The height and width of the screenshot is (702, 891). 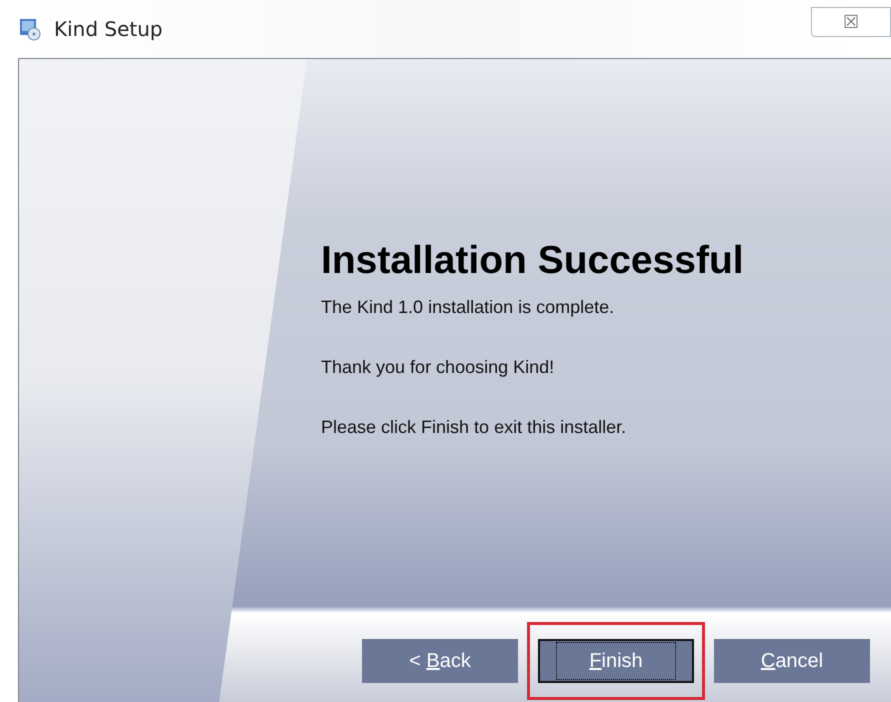 I want to click on message-text: Please click Finish to exit this installer., so click(x=474, y=427).